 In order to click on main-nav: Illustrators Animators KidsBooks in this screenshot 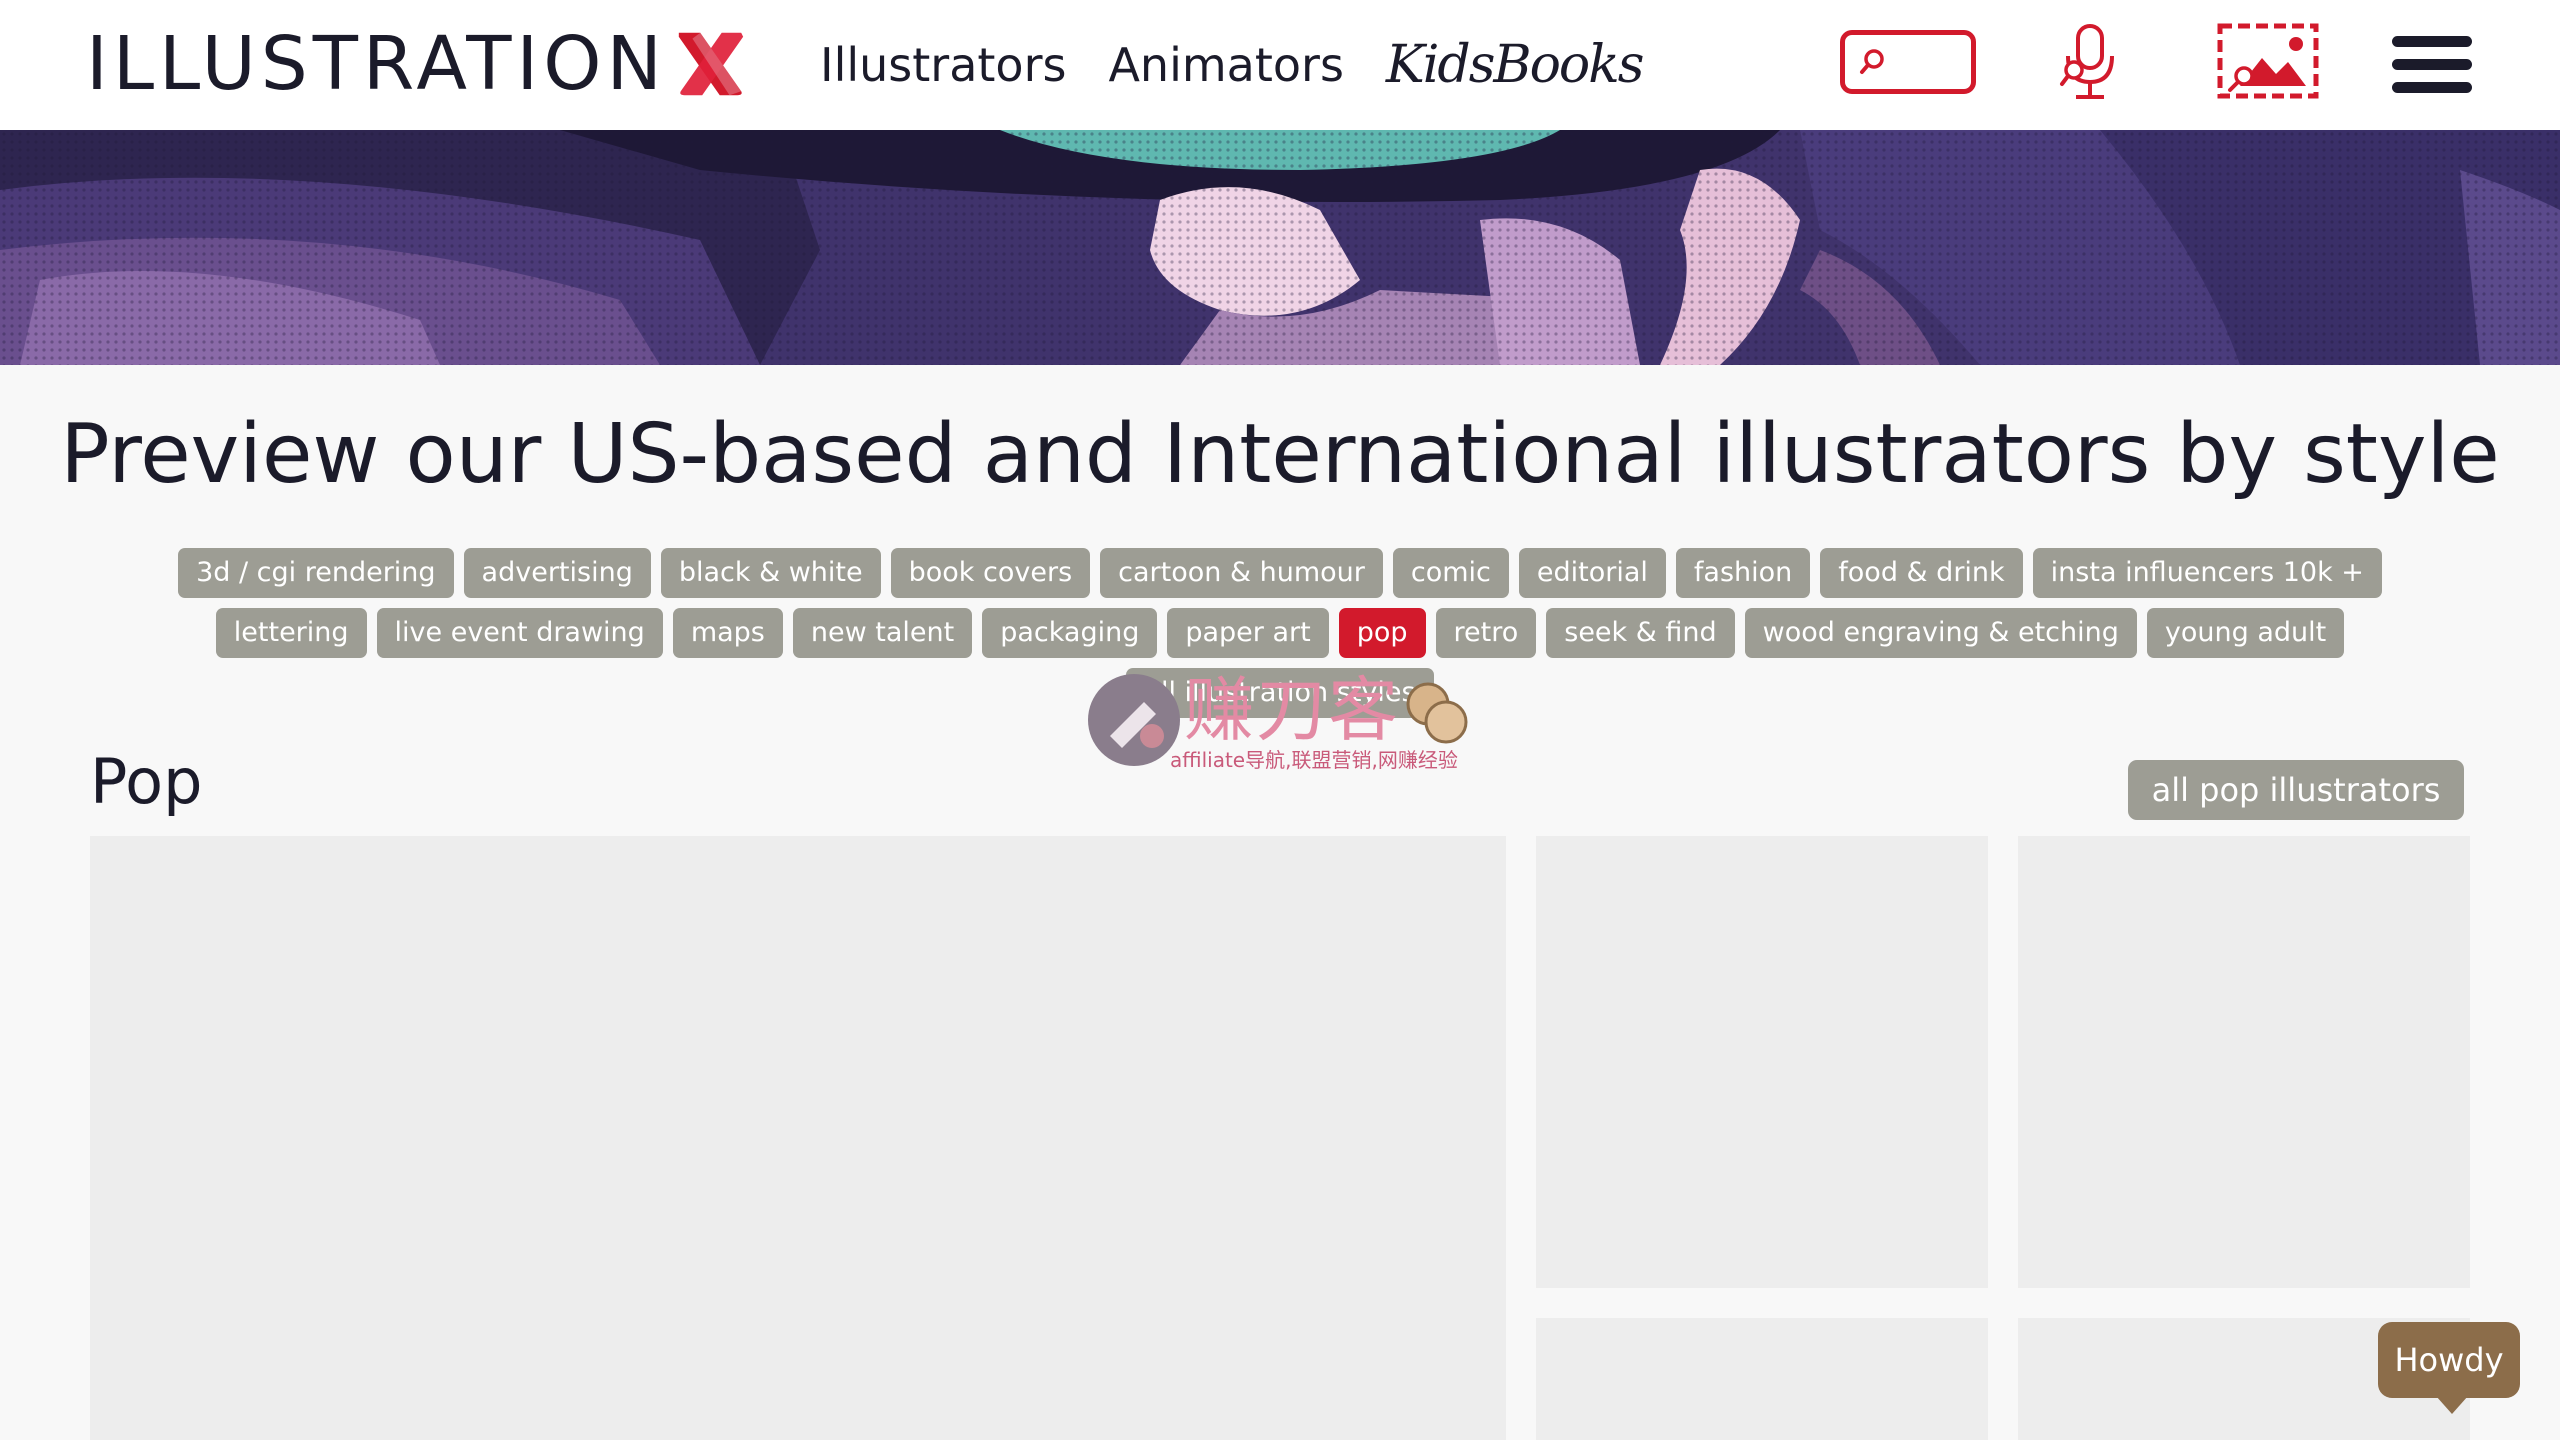, I will do `click(1232, 65)`.